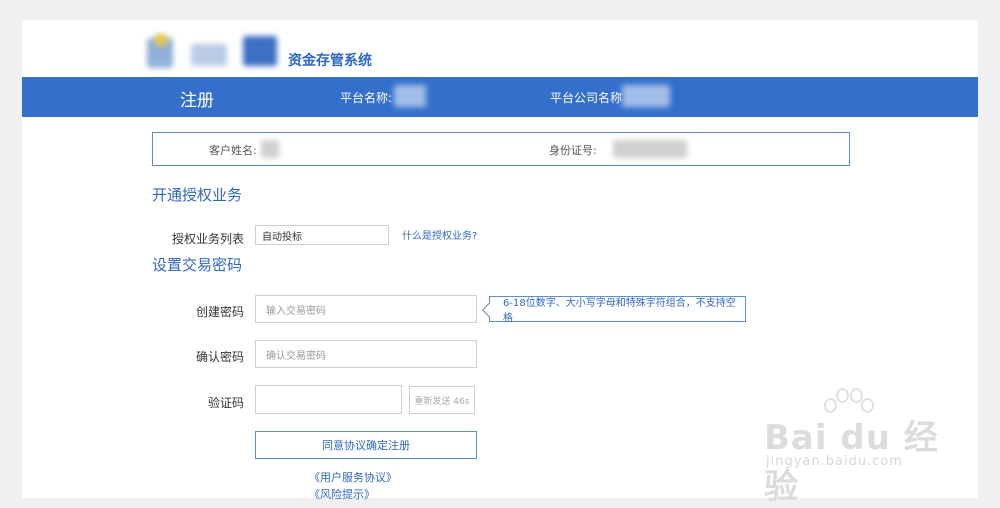 The width and height of the screenshot is (1000, 508). What do you see at coordinates (573, 150) in the screenshot?
I see `id-number-label: 身份证号:` at bounding box center [573, 150].